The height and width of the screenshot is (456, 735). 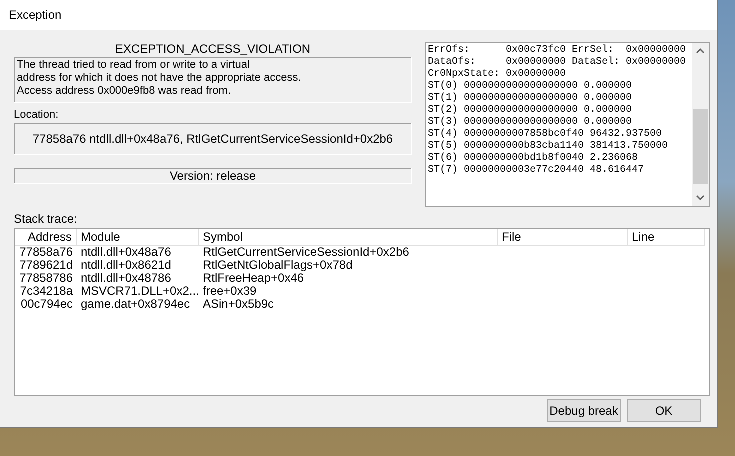 I want to click on table-cell-text: ntdll.dll+0x8621d, so click(x=126, y=265).